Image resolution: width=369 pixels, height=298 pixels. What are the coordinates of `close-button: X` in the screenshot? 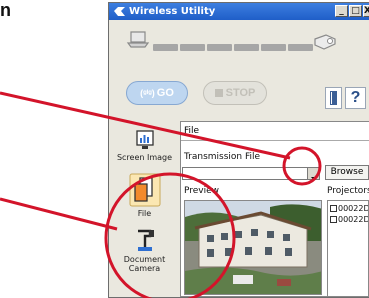 It's located at (366, 11).